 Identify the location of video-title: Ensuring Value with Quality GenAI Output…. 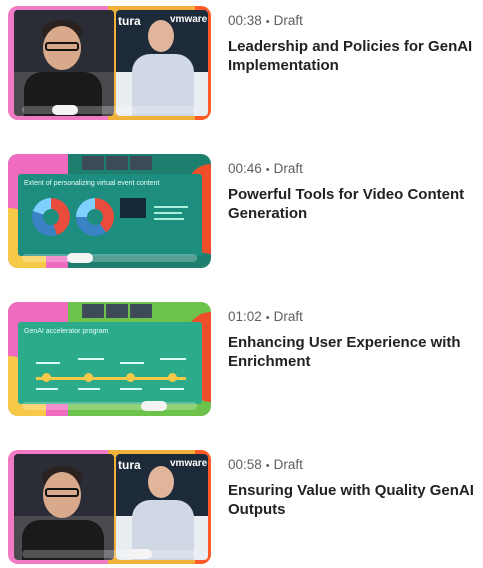
(354, 500).